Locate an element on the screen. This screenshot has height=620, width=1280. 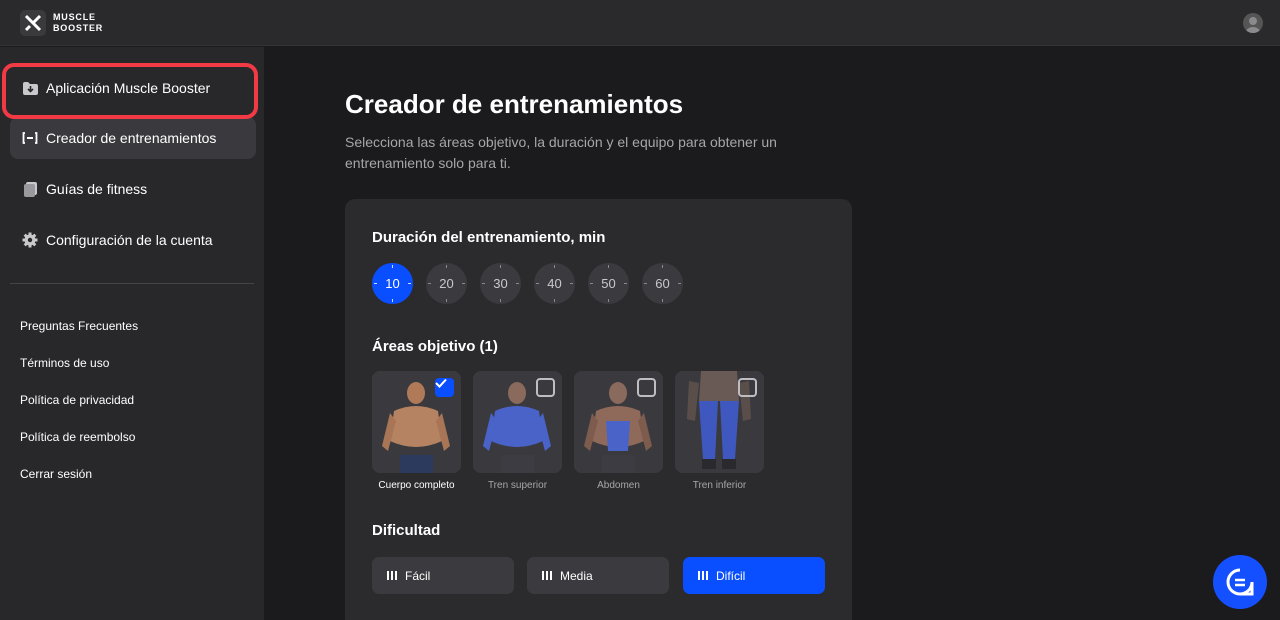
duration-option-20: 20 is located at coordinates (446, 283).